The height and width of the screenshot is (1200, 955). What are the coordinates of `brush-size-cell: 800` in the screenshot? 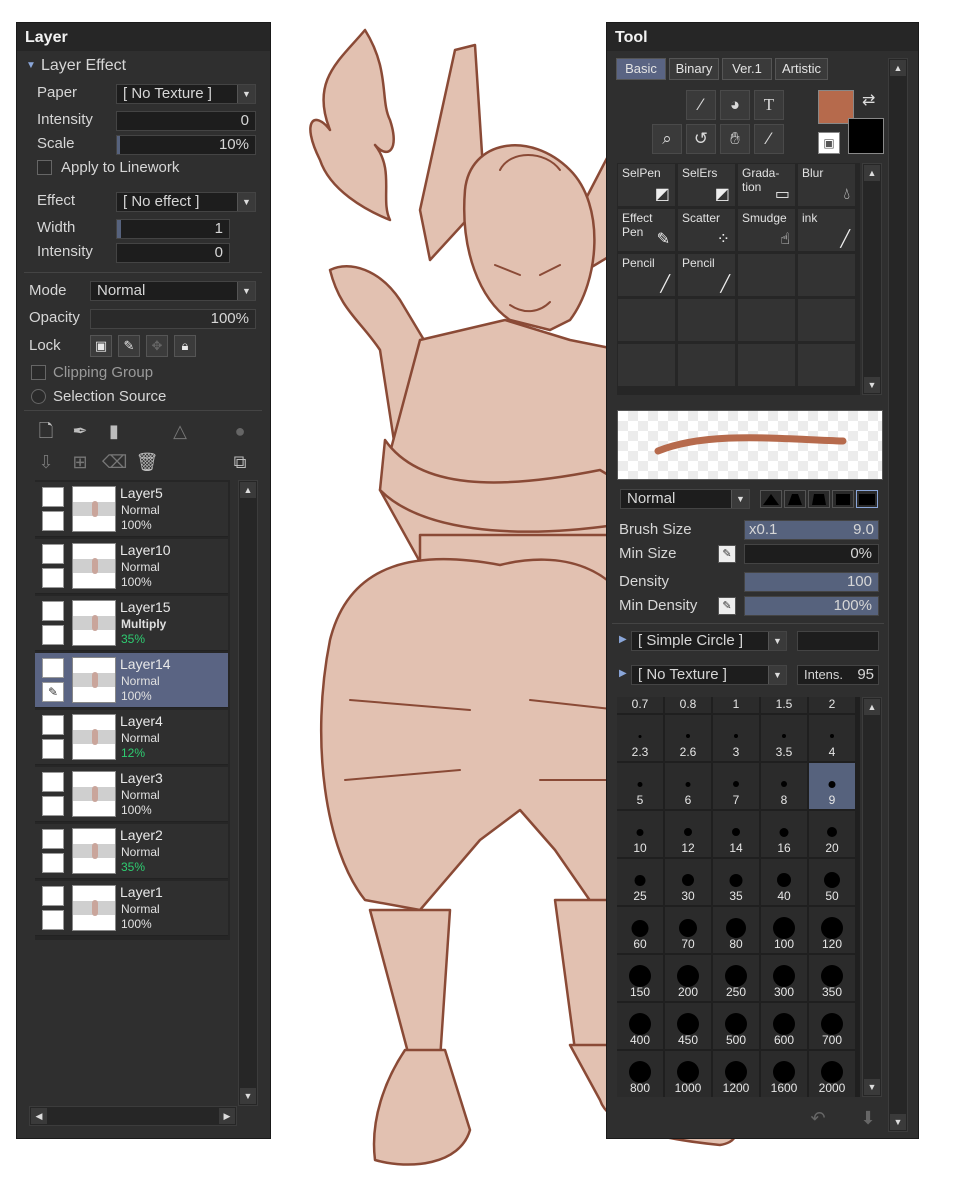 It's located at (640, 1074).